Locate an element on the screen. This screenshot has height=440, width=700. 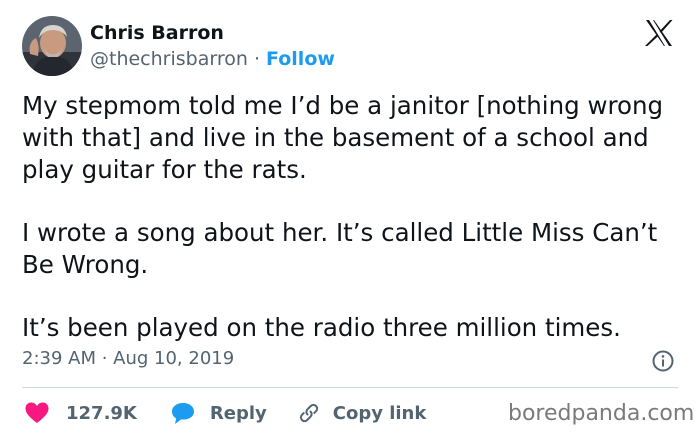
like-count: 127.9K is located at coordinates (101, 413).